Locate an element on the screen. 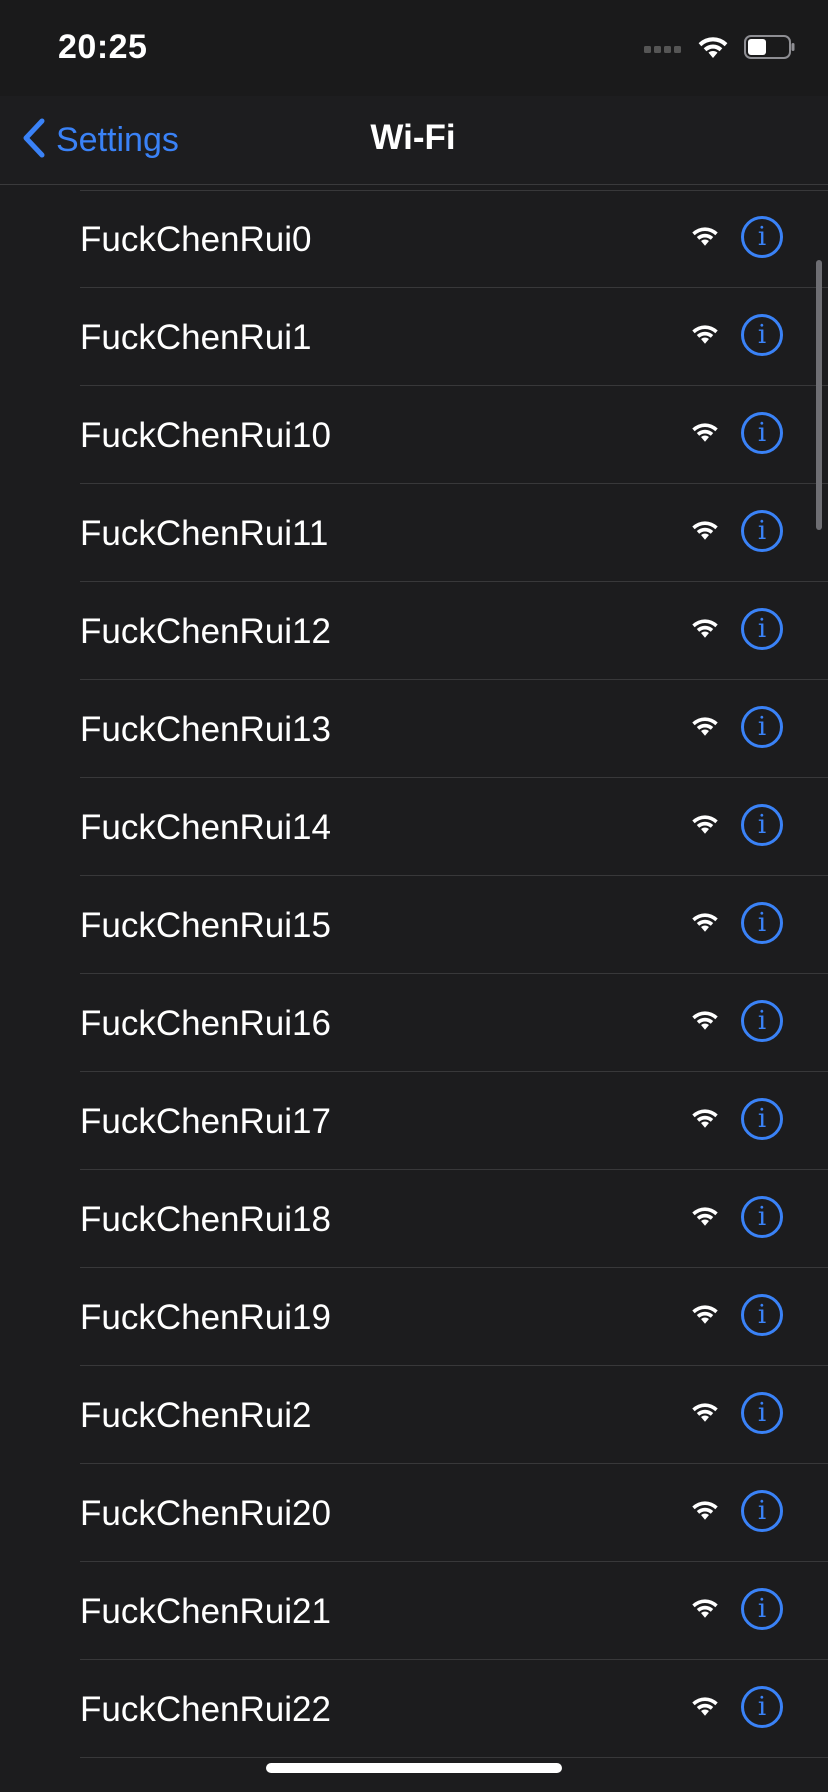 The width and height of the screenshot is (828, 1792). network-name: FuckChenRui2 is located at coordinates (196, 1415).